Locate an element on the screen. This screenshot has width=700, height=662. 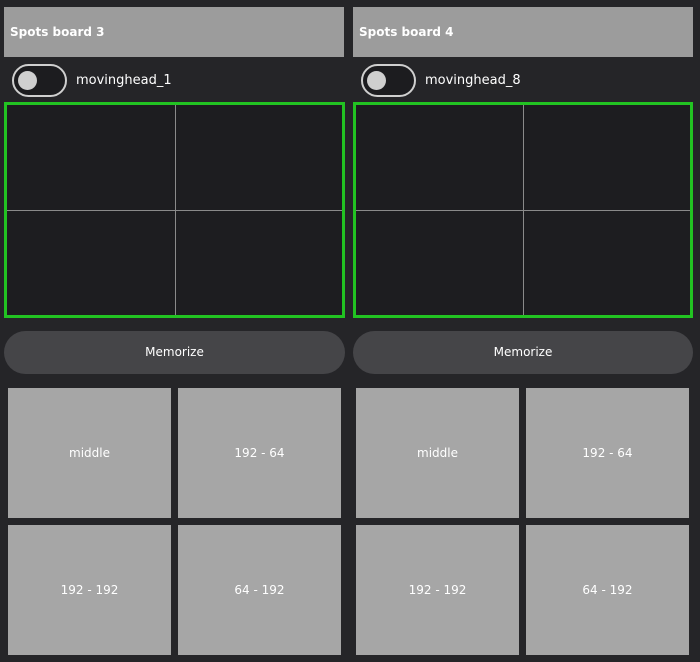
device-toggle-row: movinghead_8 is located at coordinates (441, 80).